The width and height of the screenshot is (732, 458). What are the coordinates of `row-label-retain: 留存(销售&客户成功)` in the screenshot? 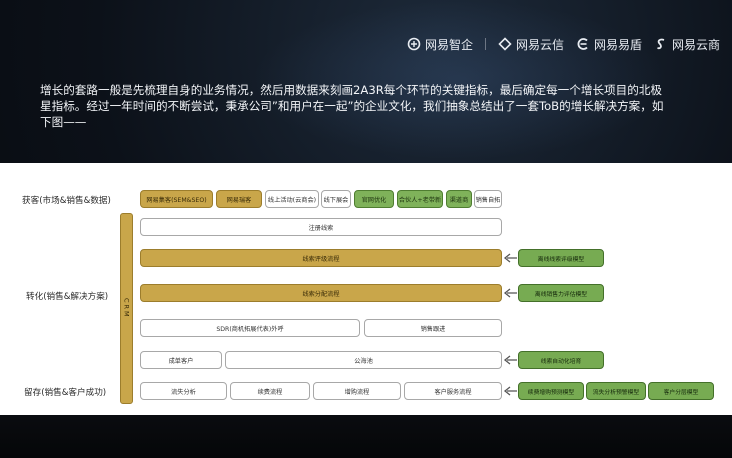 It's located at (65, 393).